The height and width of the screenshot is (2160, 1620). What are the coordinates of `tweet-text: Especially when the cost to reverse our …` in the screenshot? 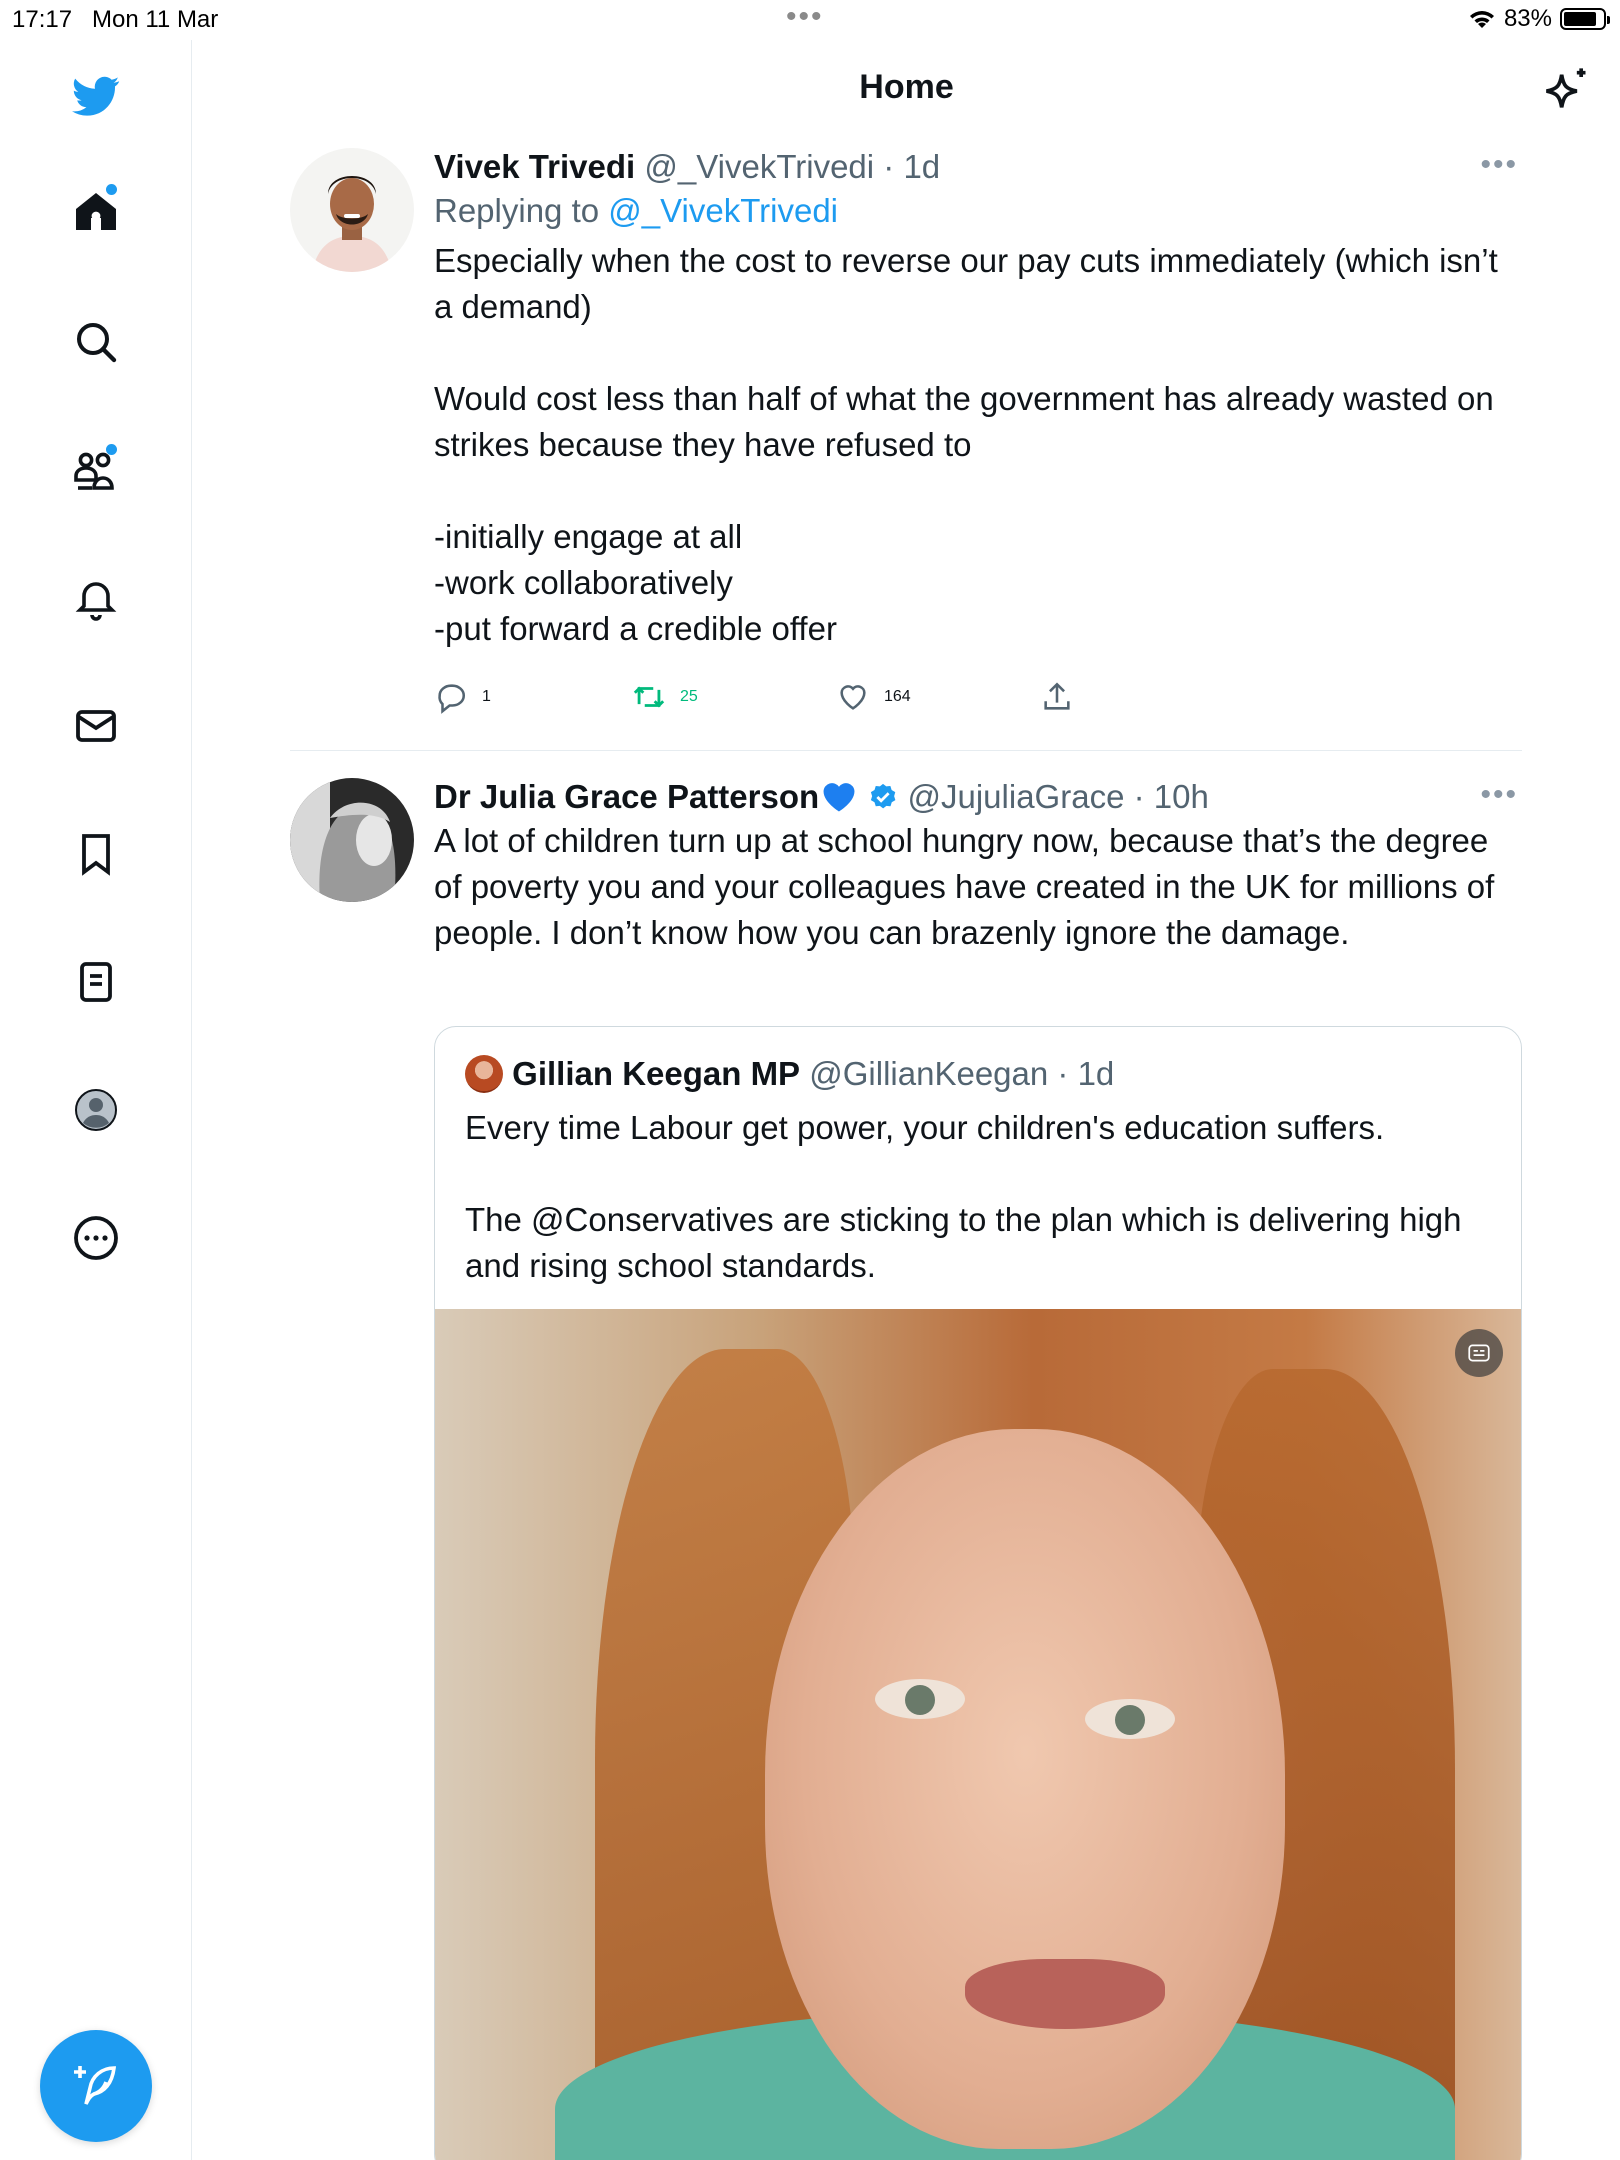 It's located at (966, 444).